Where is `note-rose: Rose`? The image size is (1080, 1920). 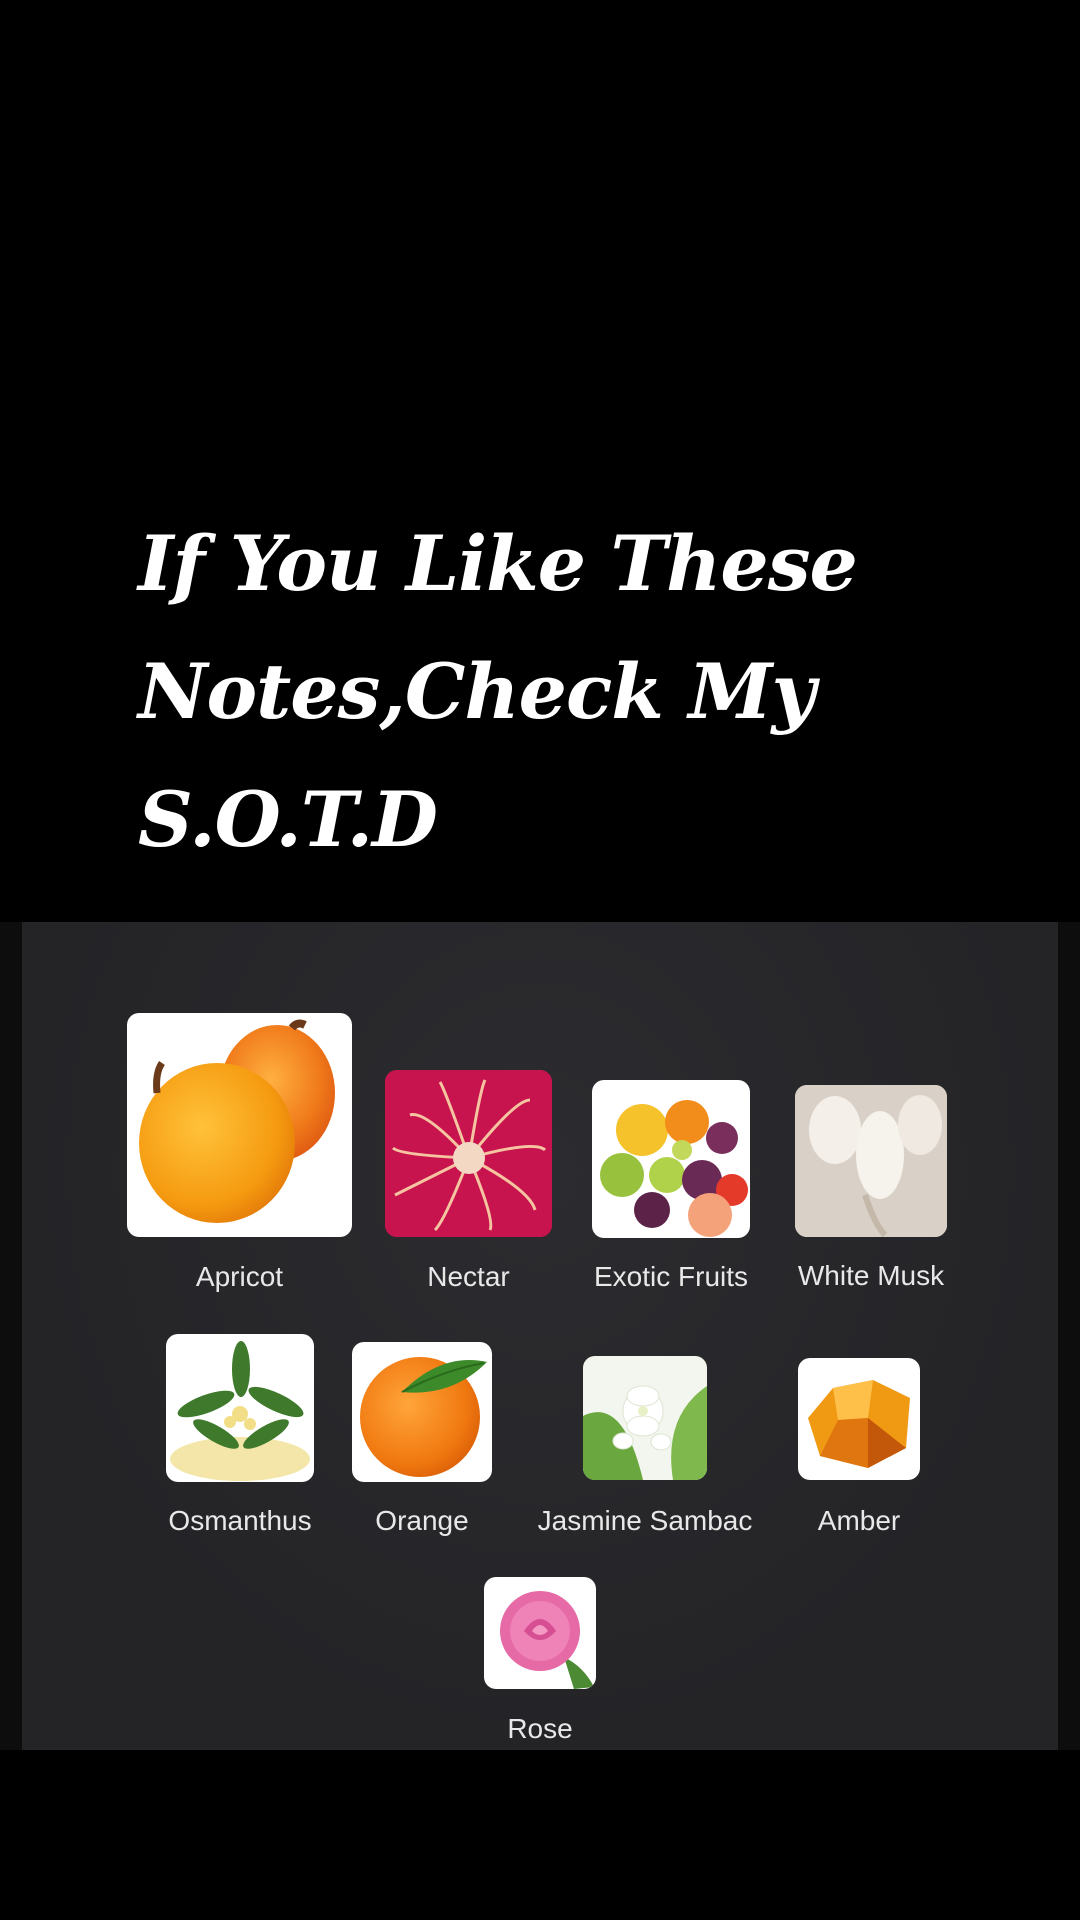
note-rose: Rose is located at coordinates (540, 1662).